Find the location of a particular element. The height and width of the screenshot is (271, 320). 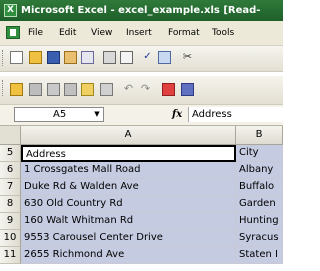

sheet-icon is located at coordinates (53, 89).